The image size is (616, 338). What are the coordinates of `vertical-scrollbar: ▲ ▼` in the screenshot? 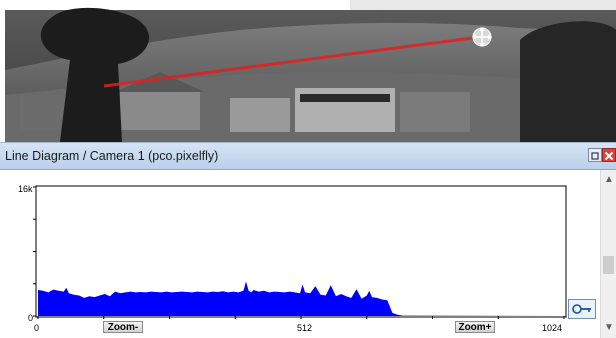 It's located at (608, 254).